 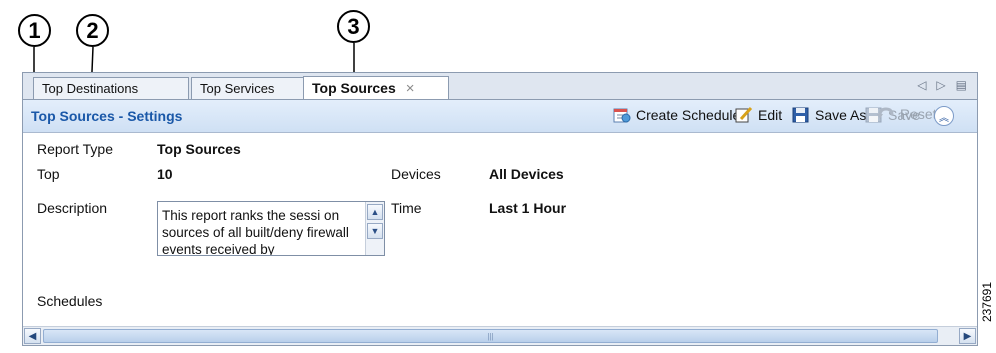 I want to click on devices-label: Devices, so click(x=416, y=174).